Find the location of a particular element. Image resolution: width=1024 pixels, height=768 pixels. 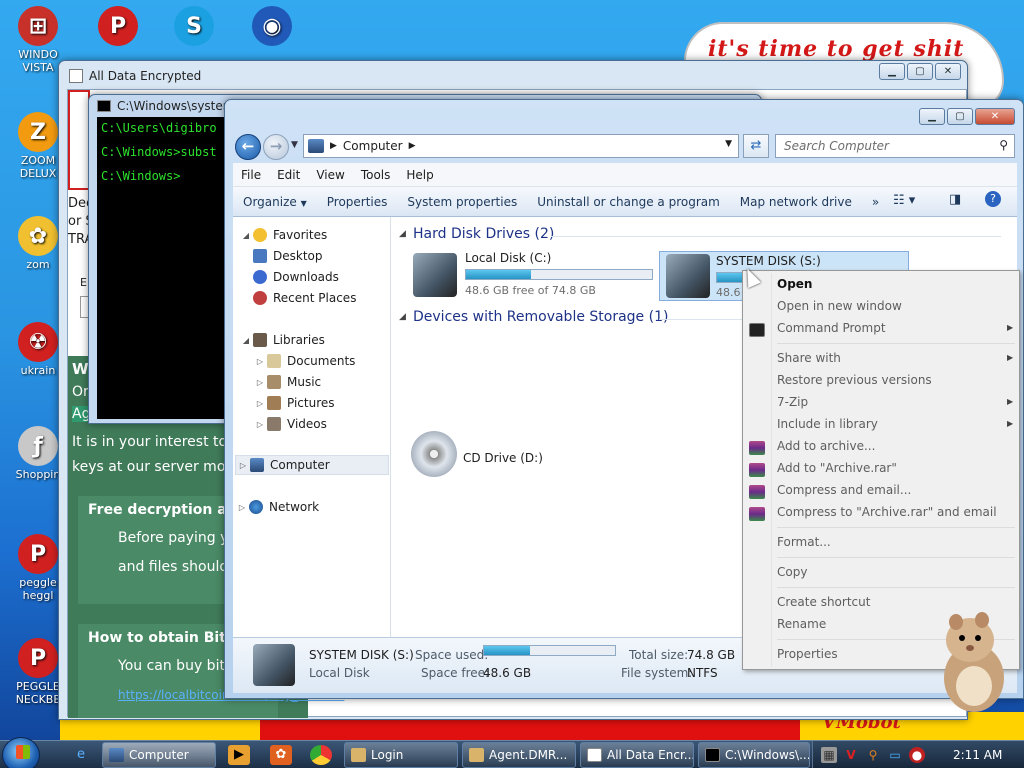

uninstall-program-button: Uninstall or change a program is located at coordinates (628, 202).